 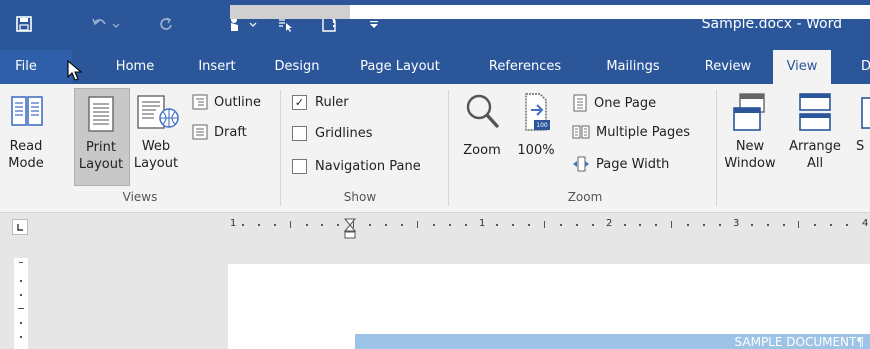 What do you see at coordinates (24, 24) in the screenshot?
I see `save-icon` at bounding box center [24, 24].